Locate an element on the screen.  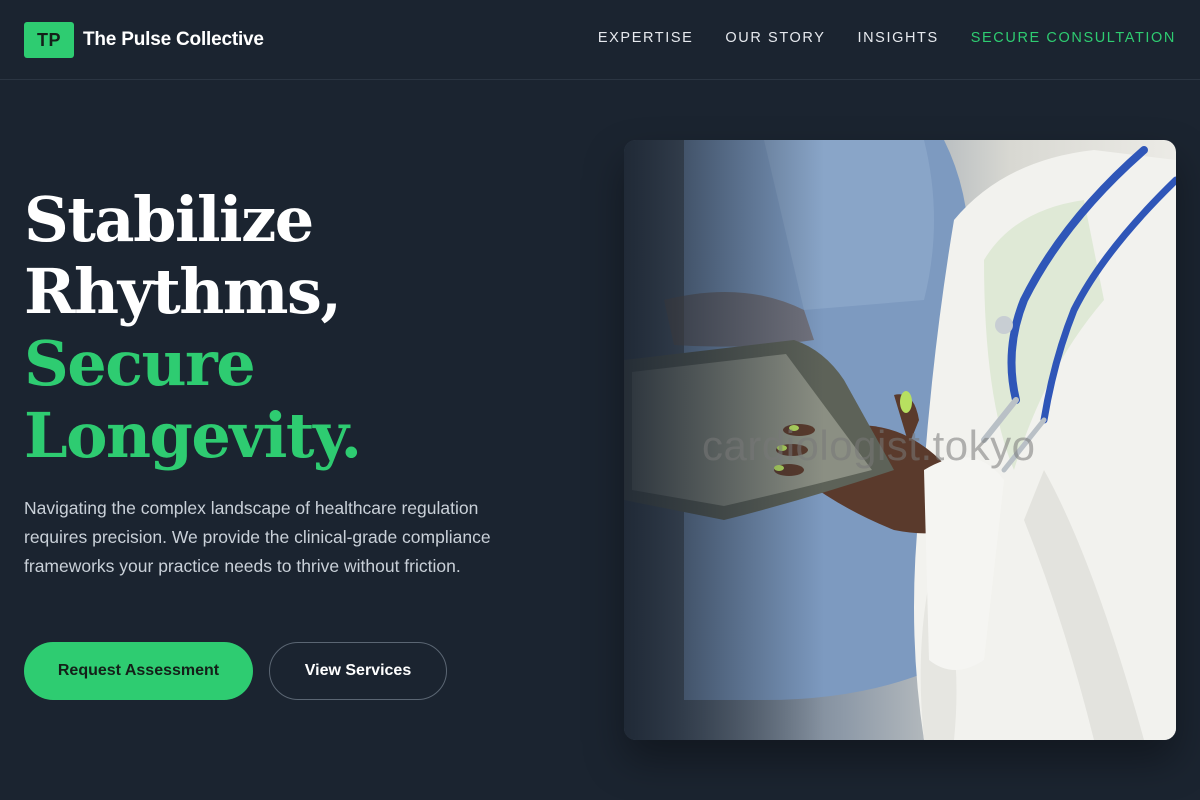
nav-link-our-story: OUR STORY is located at coordinates (775, 38).